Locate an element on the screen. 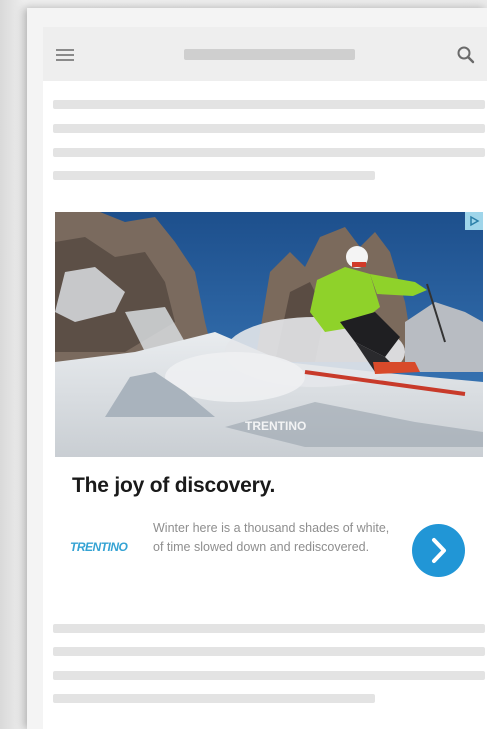  hamburger-menu-icon is located at coordinates (65, 55).